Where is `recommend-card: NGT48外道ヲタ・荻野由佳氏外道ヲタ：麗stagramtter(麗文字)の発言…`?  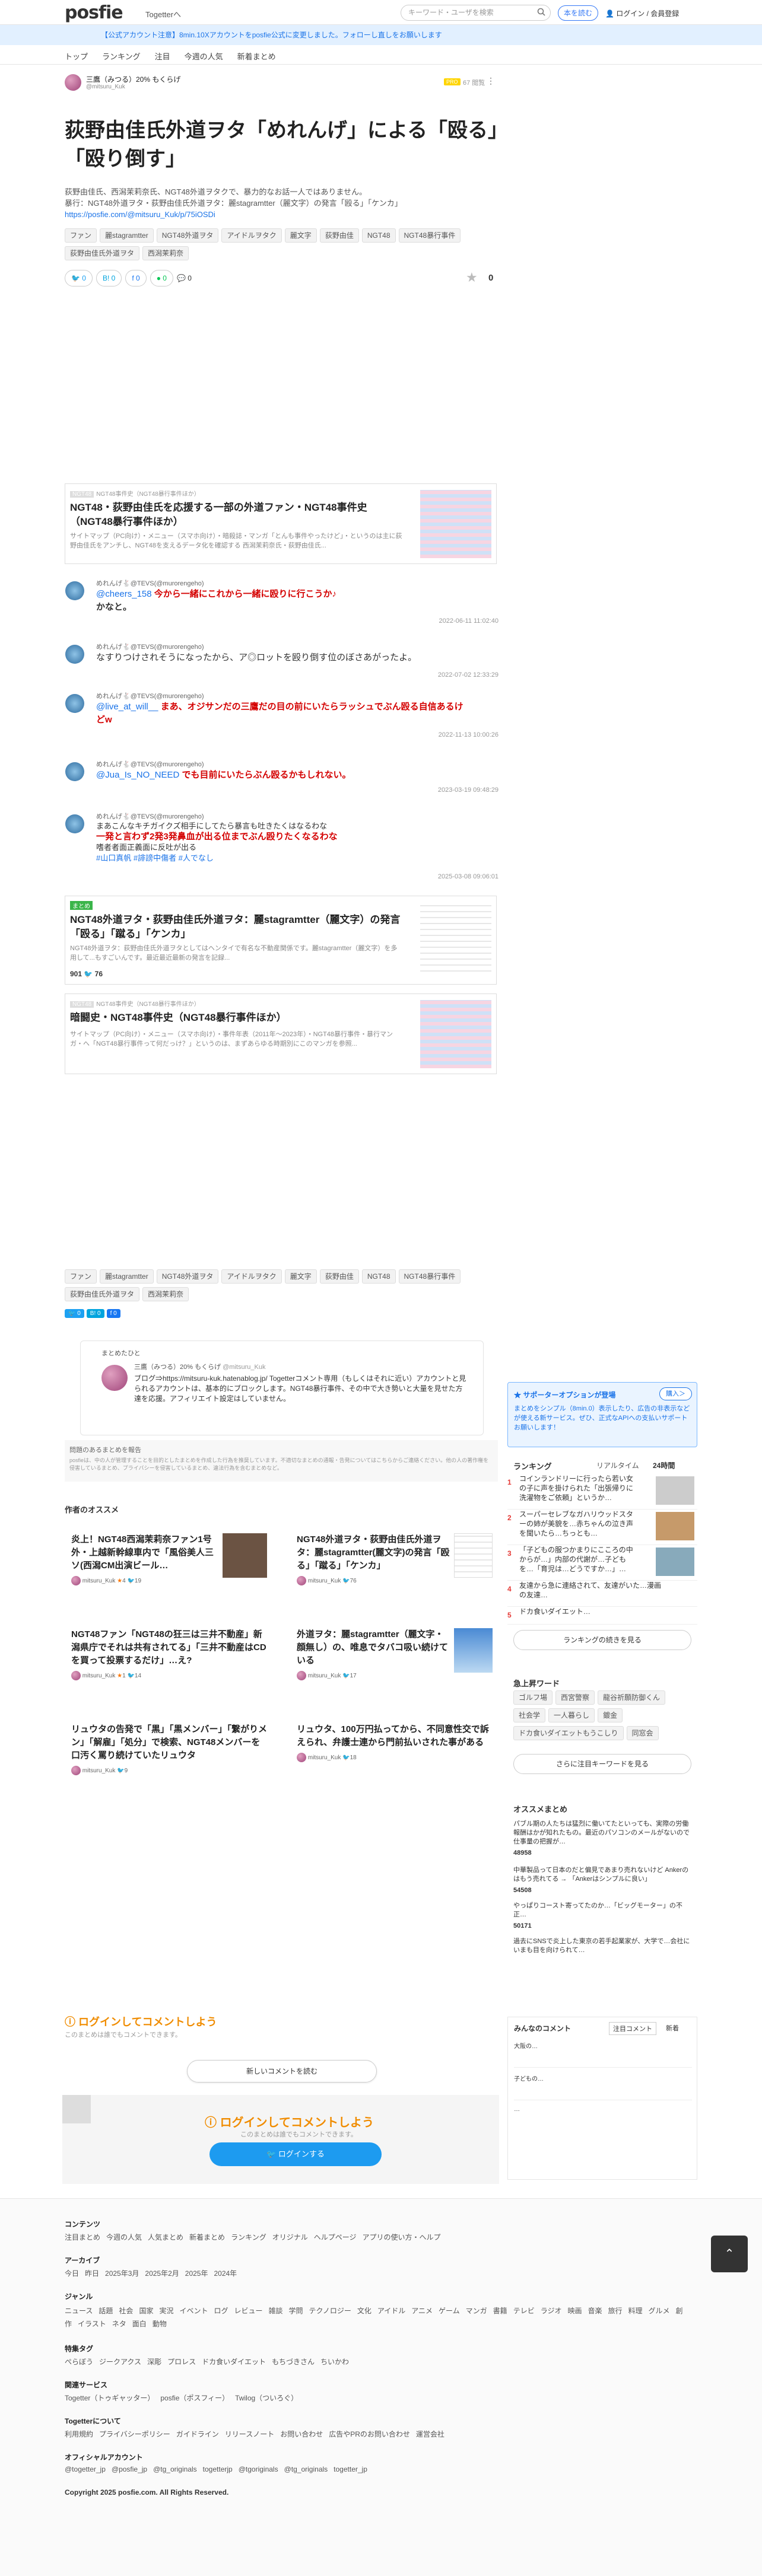 recommend-card: NGT48外道ヲタ・荻野由佳氏外道ヲタ：麗stagramtter(麗文字)の発言… is located at coordinates (395, 1560).